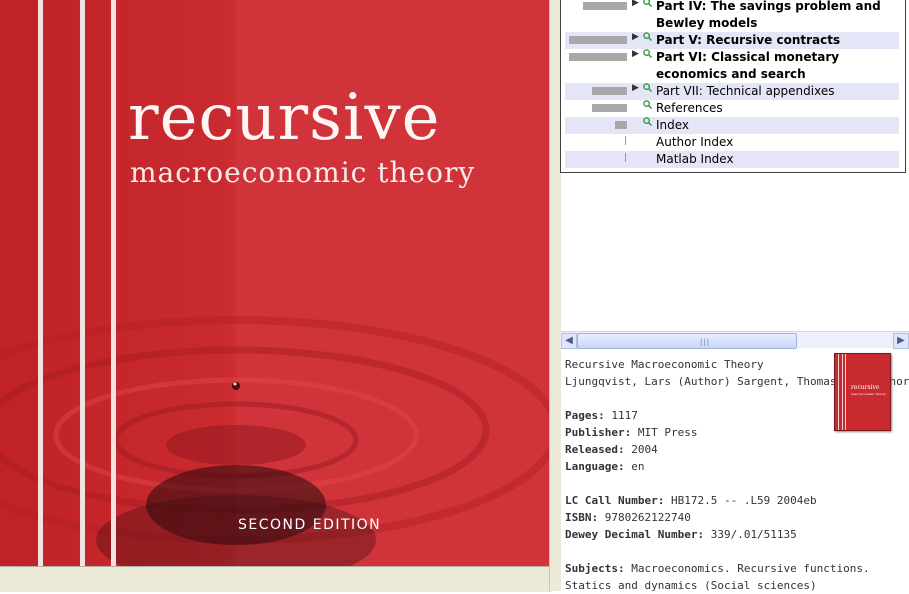 This screenshot has height=594, width=909. What do you see at coordinates (695, 159) in the screenshot?
I see `toc-item-label: Matlab Index` at bounding box center [695, 159].